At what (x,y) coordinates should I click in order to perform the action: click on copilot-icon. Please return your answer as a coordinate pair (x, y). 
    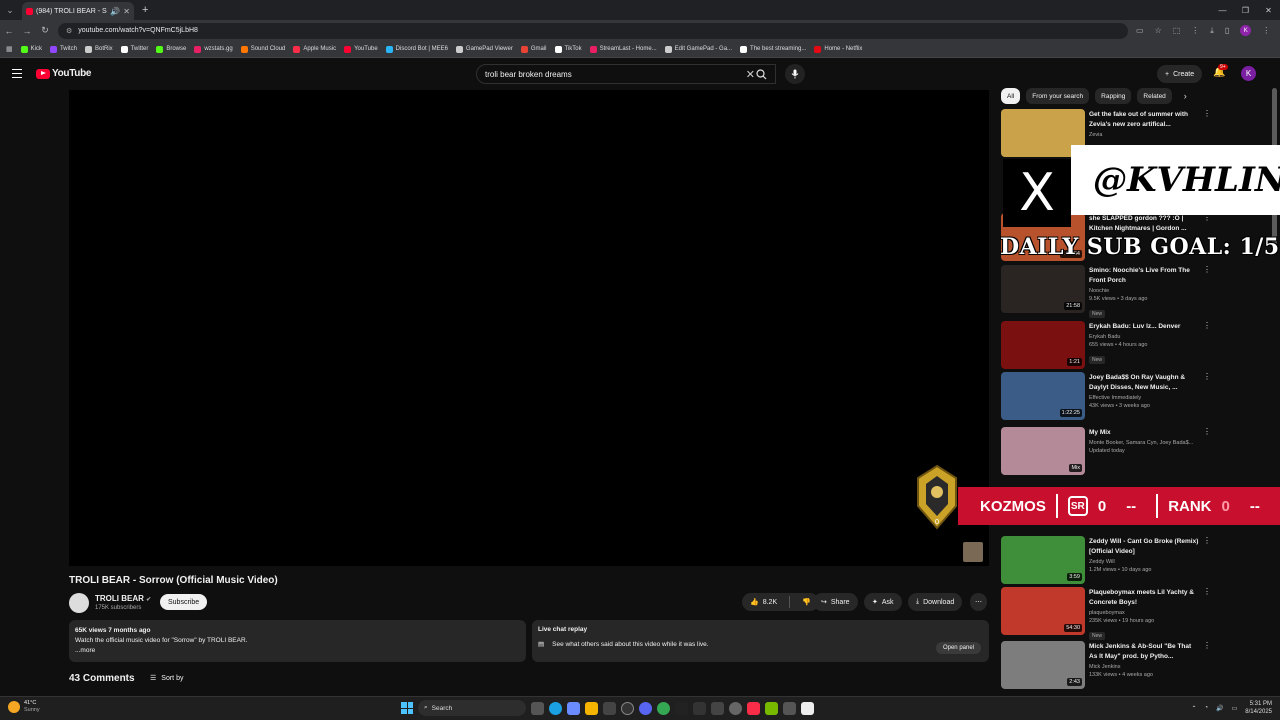
    Looking at the image, I should click on (573, 708).